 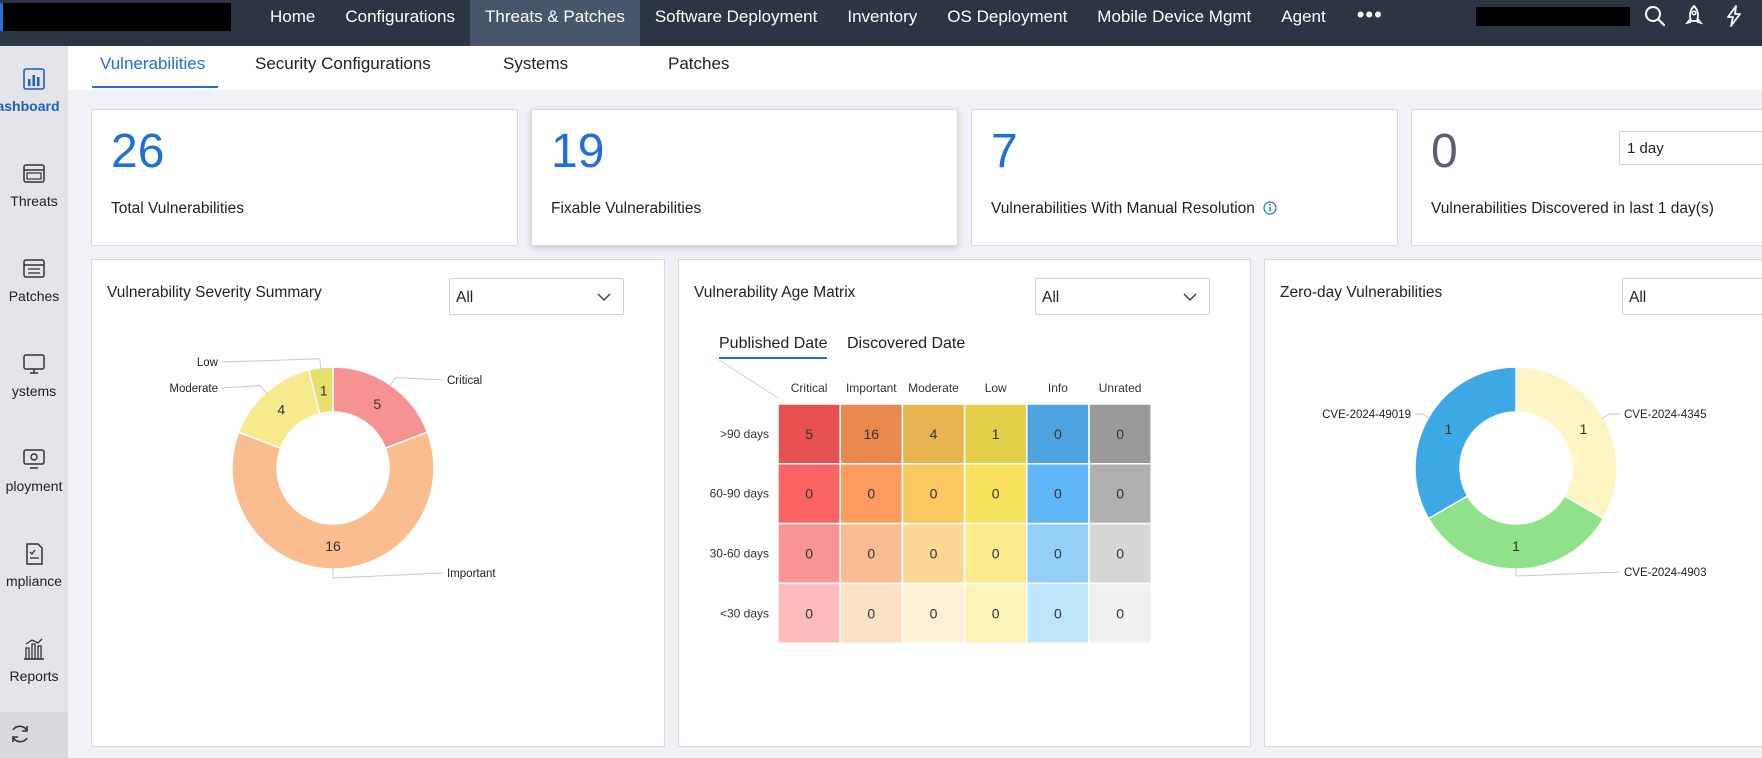 I want to click on nav-mobile-device-mgmt: Mobile Device Mgmt, so click(x=1174, y=23).